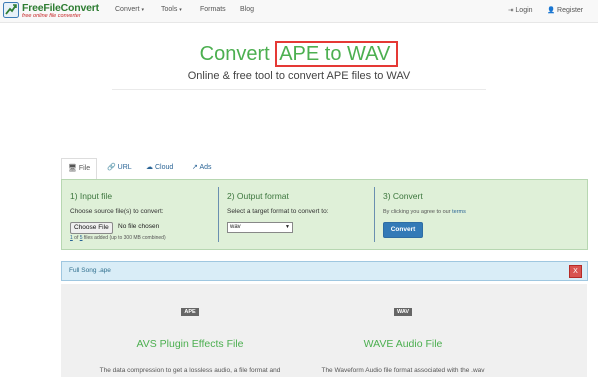  Describe the element at coordinates (164, 167) in the screenshot. I see `tab-cloud-label: Cloud` at that location.